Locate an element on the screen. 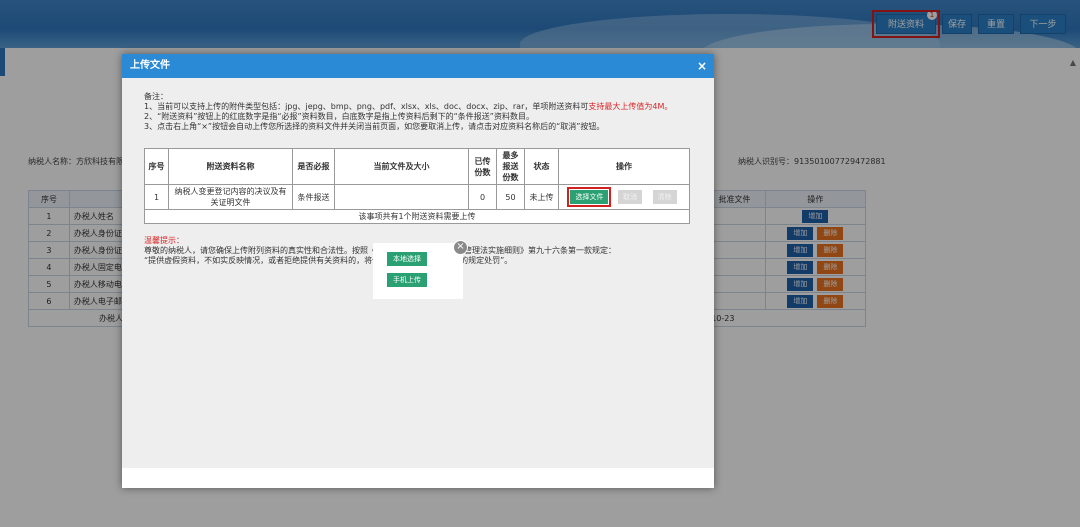 The image size is (1080, 527). row-required: 条件报送 is located at coordinates (313, 197).